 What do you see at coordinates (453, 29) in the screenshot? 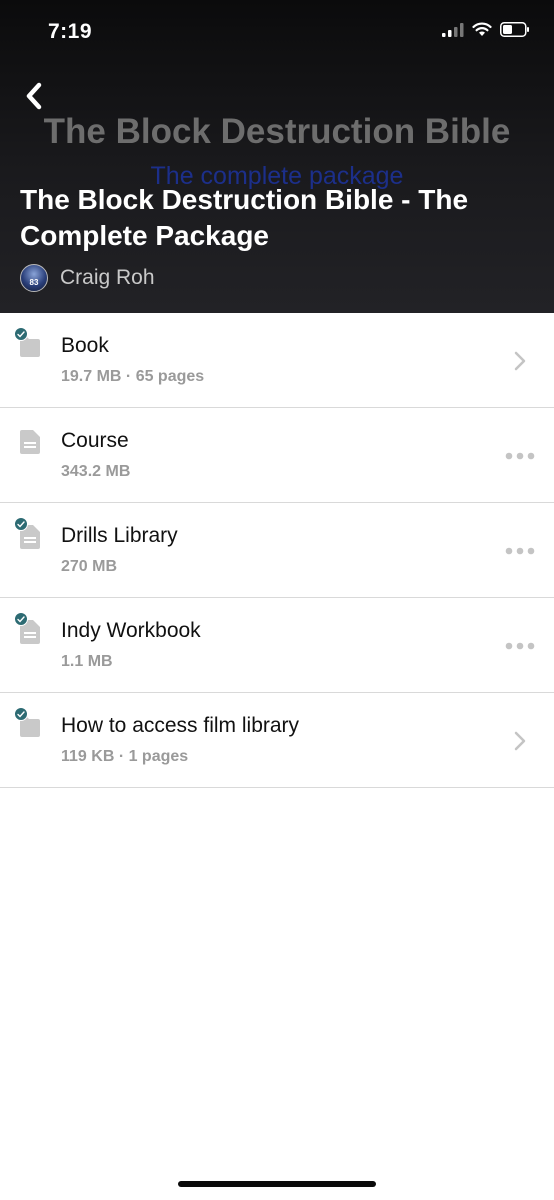
I see `cellular-signal-icon` at bounding box center [453, 29].